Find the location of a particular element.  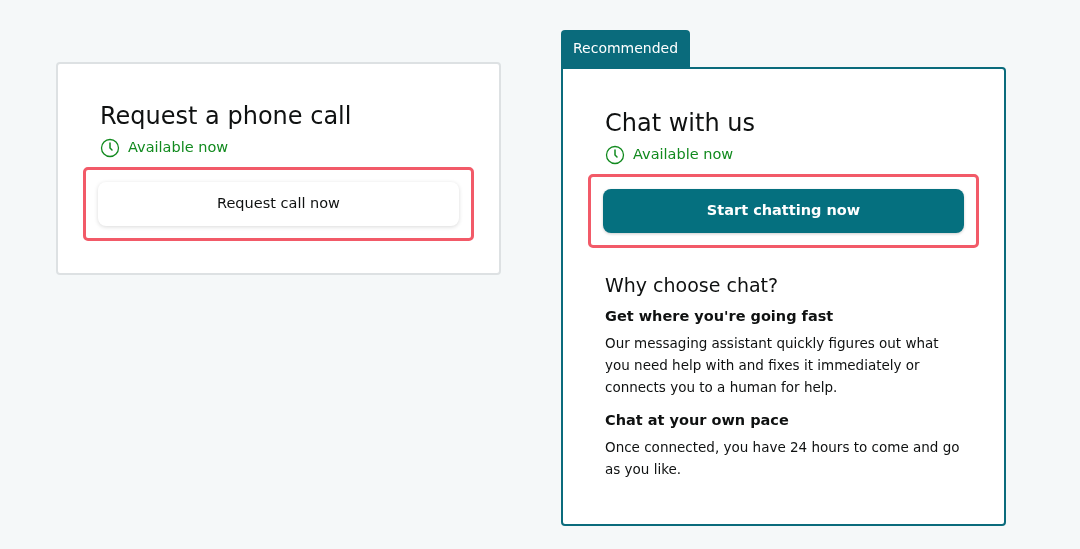

section-heading: Why choose chat? is located at coordinates (692, 285).